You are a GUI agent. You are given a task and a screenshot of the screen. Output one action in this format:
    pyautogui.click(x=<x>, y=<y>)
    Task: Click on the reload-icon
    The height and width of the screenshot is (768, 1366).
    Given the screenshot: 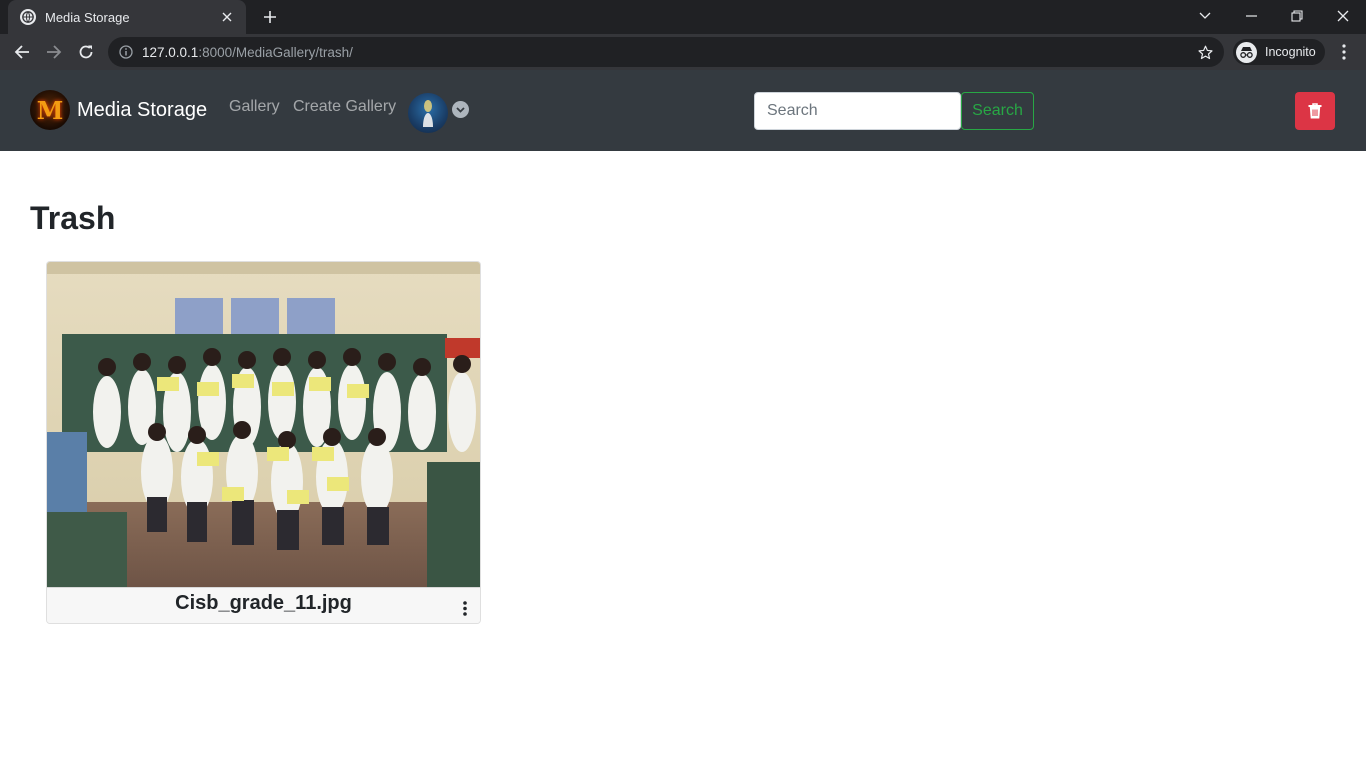 What is the action you would take?
    pyautogui.click(x=86, y=52)
    